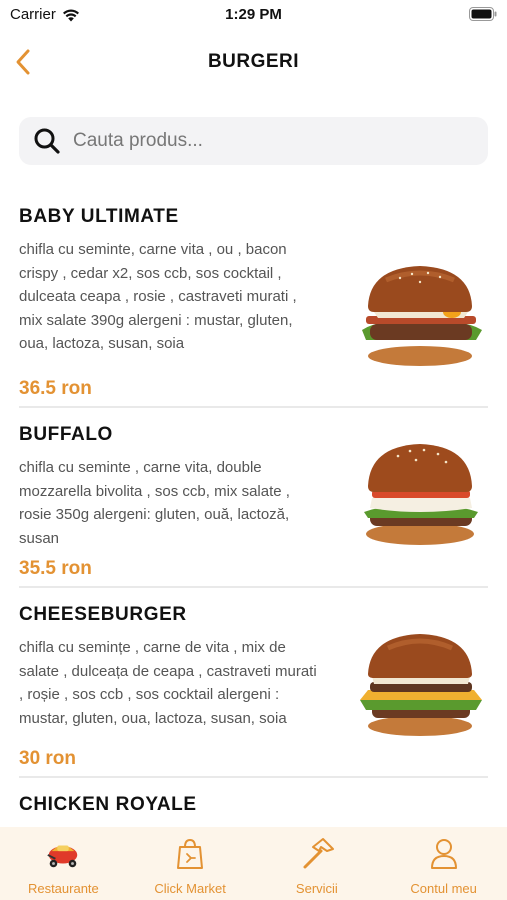  What do you see at coordinates (55, 568) in the screenshot?
I see `product-price: 35.5 ron` at bounding box center [55, 568].